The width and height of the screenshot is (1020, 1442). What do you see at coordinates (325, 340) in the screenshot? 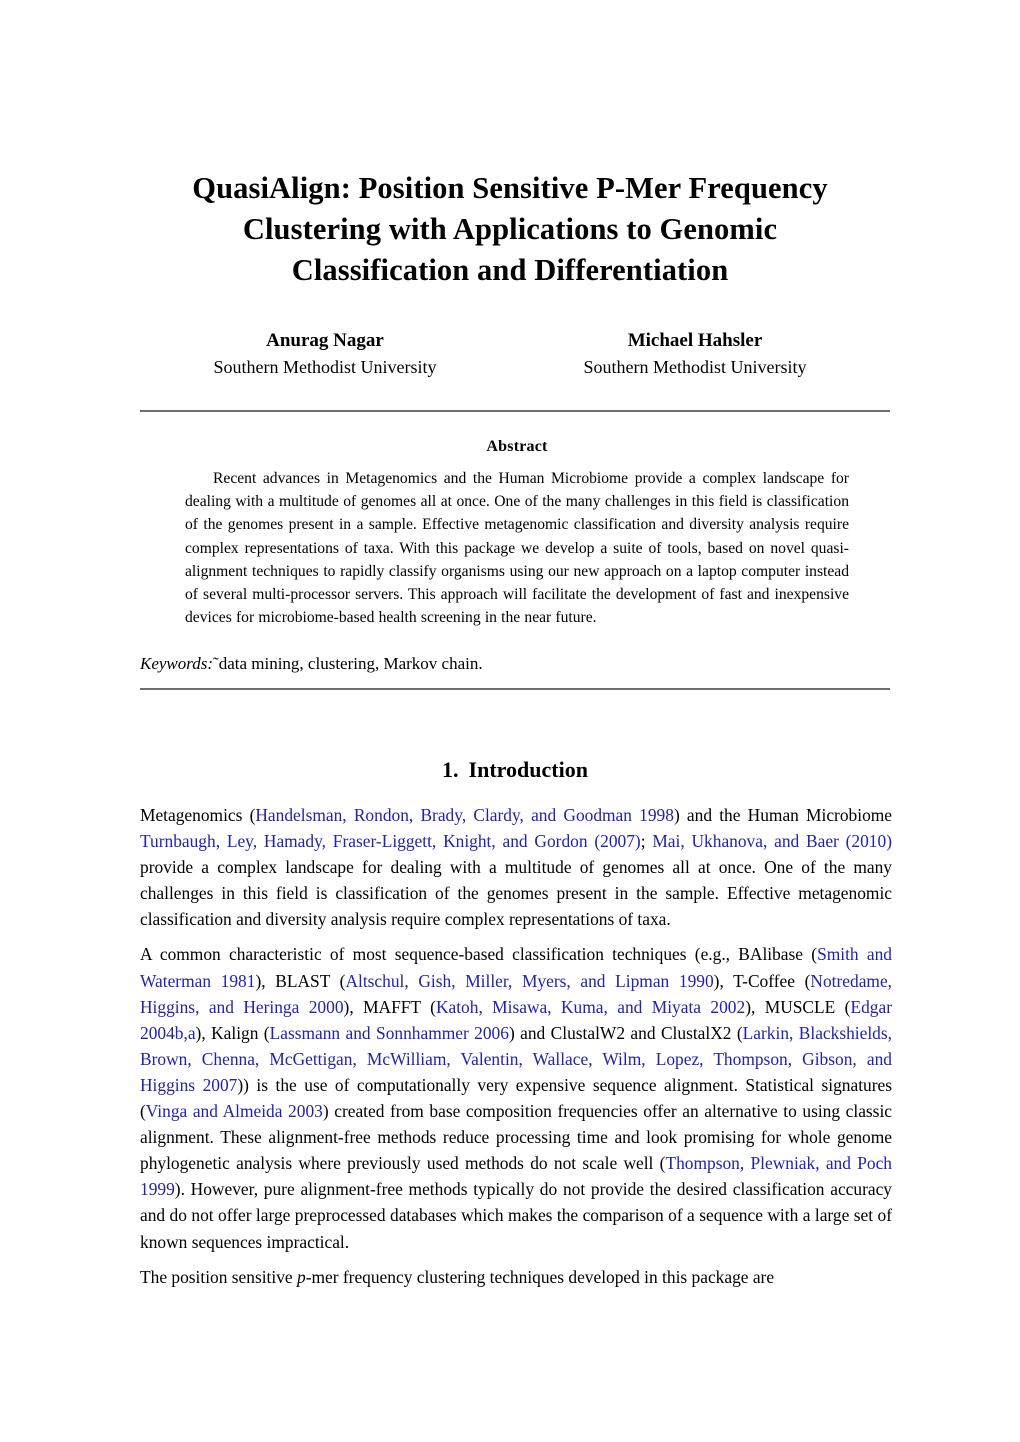
I see `author-name: Anurag Nagar` at bounding box center [325, 340].